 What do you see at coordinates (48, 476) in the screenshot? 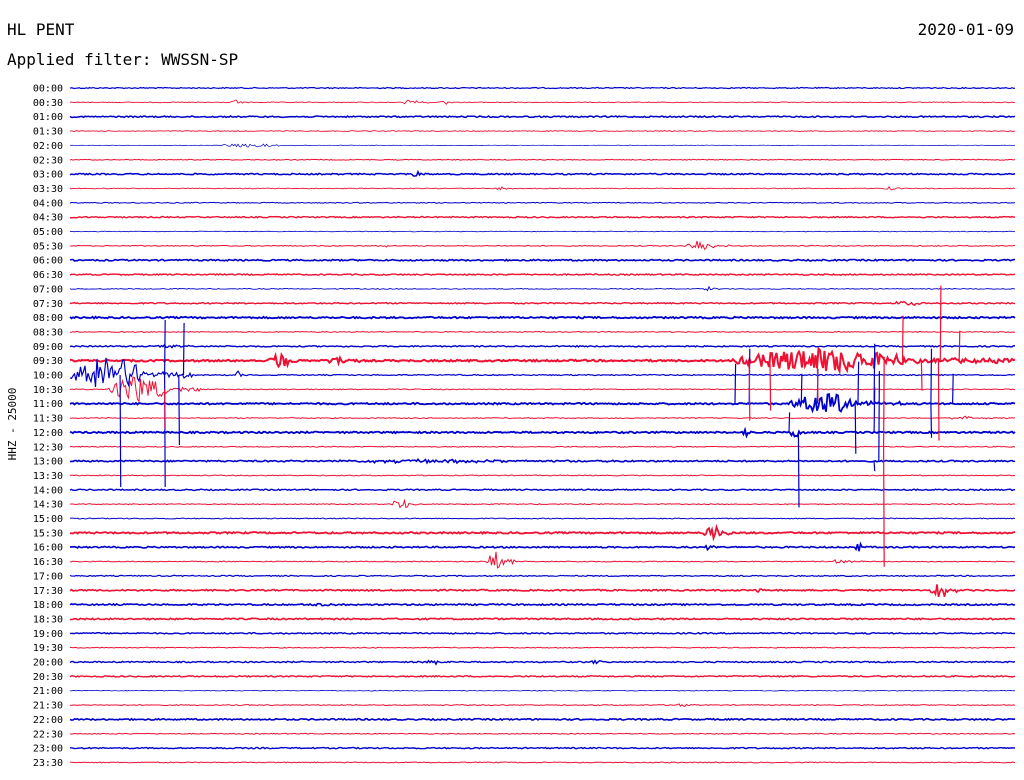
I see `time-tick-label: 13:30` at bounding box center [48, 476].